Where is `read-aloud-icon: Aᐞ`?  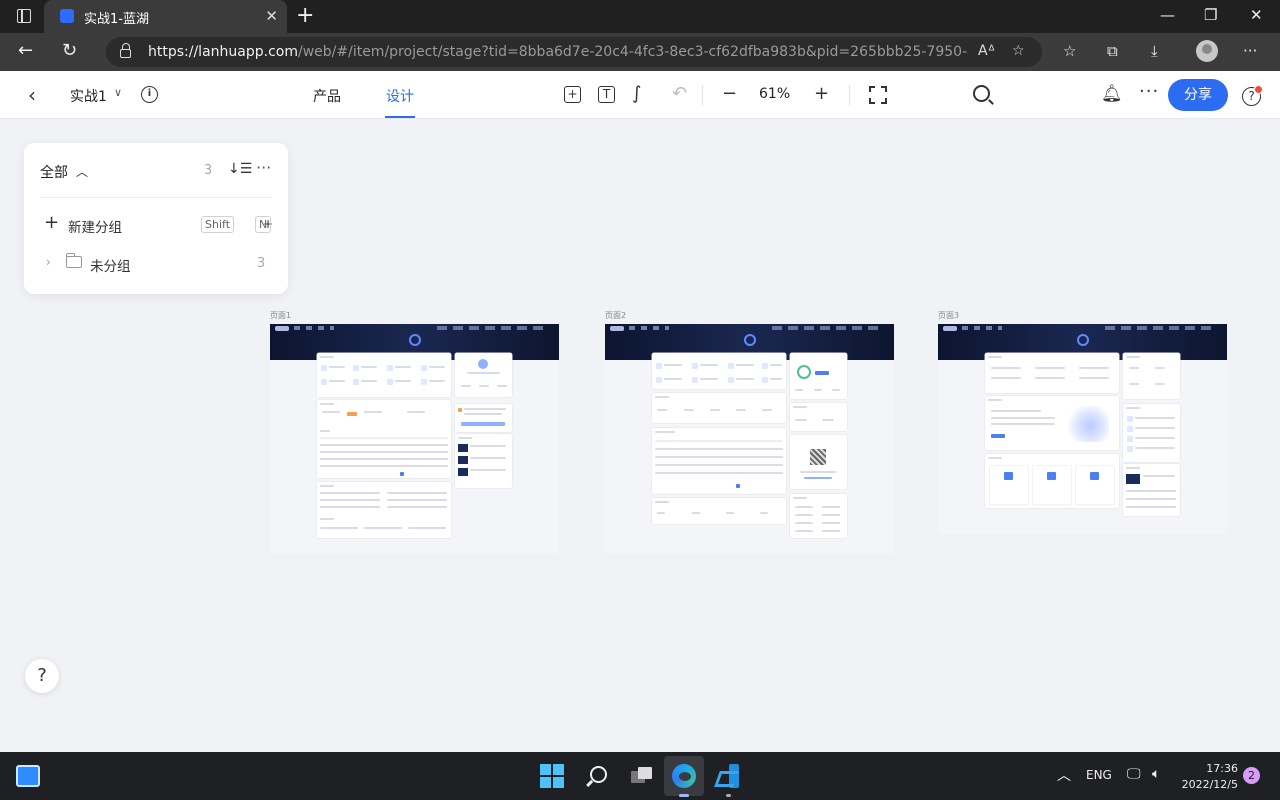 read-aloud-icon: Aᐞ is located at coordinates (986, 51).